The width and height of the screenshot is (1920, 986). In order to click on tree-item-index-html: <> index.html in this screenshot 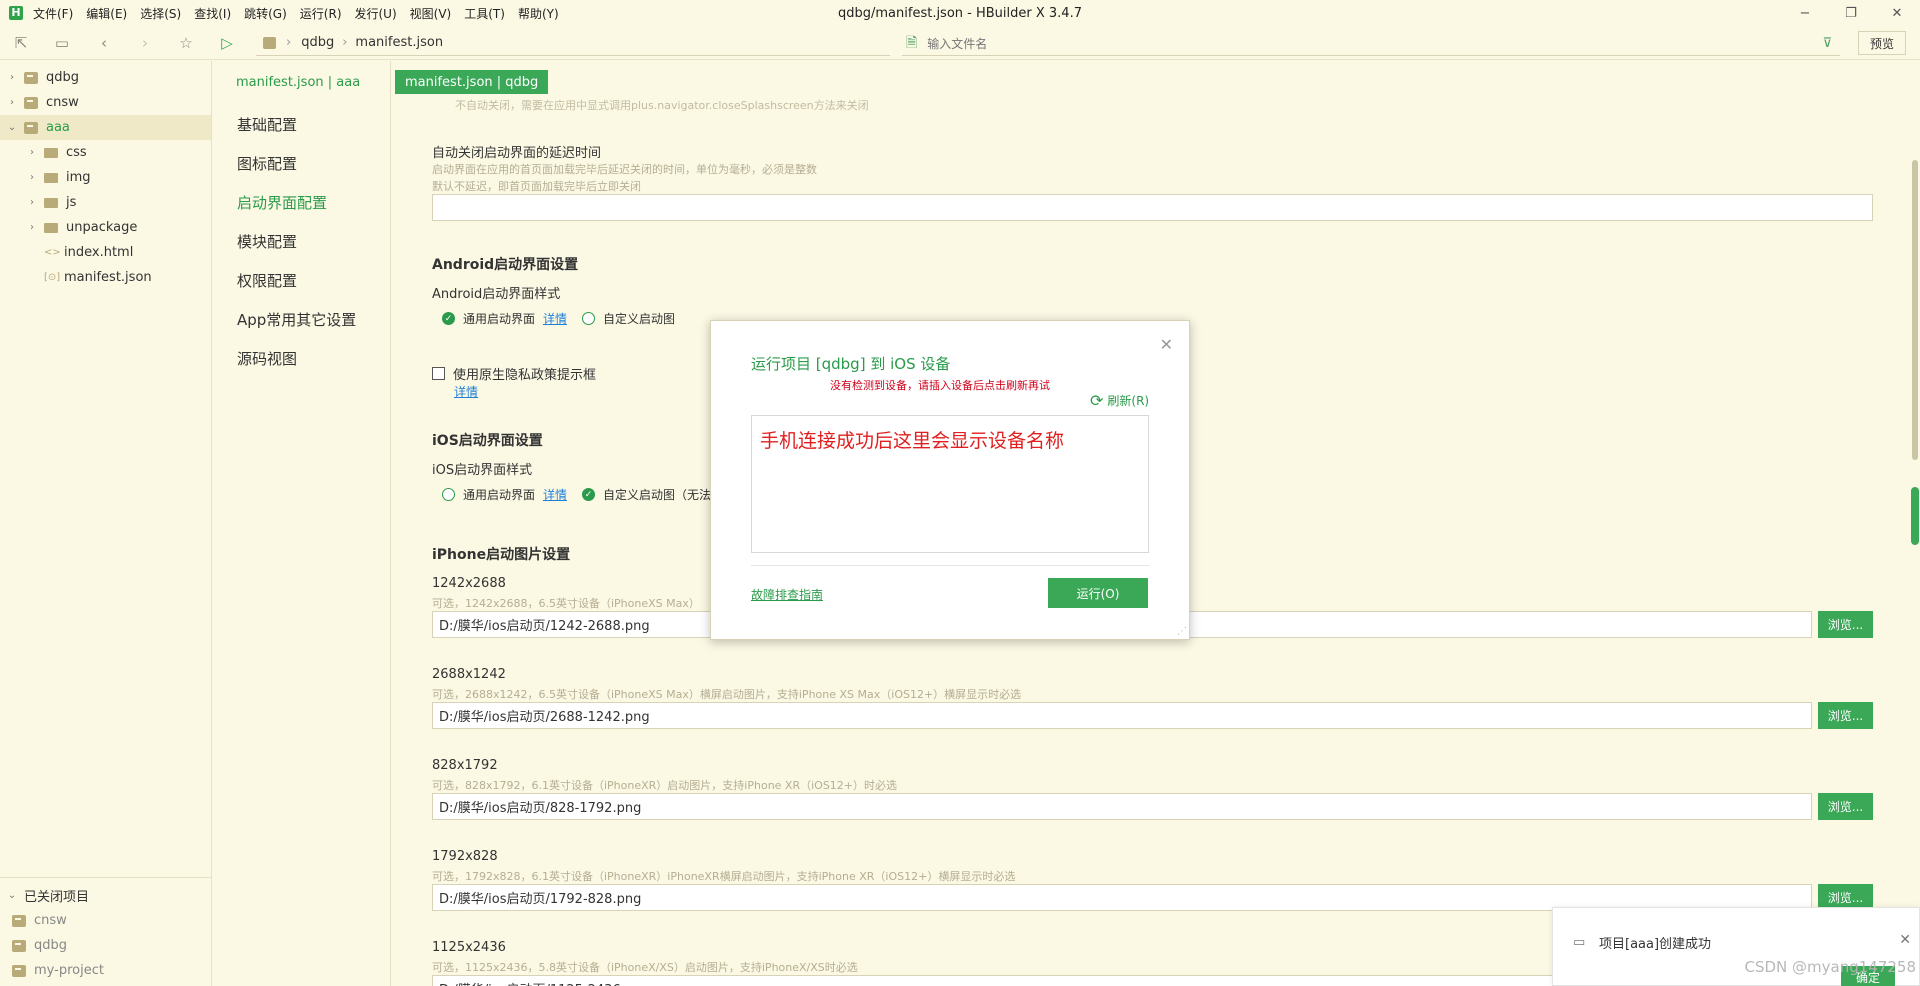, I will do `click(105, 252)`.